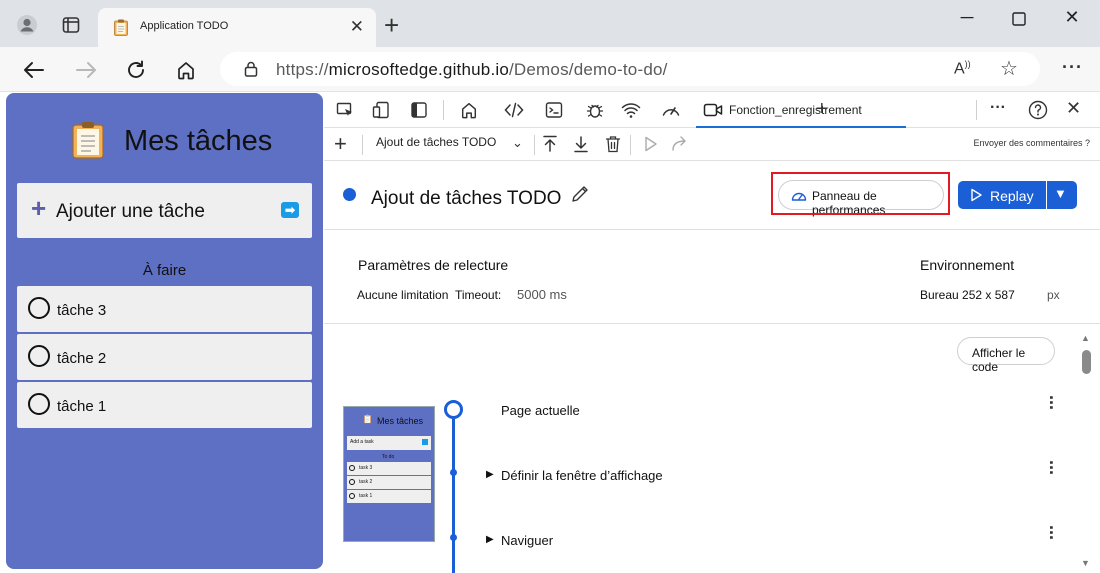 The image size is (1100, 573). What do you see at coordinates (580, 194) in the screenshot?
I see `edit-pencil-icon` at bounding box center [580, 194].